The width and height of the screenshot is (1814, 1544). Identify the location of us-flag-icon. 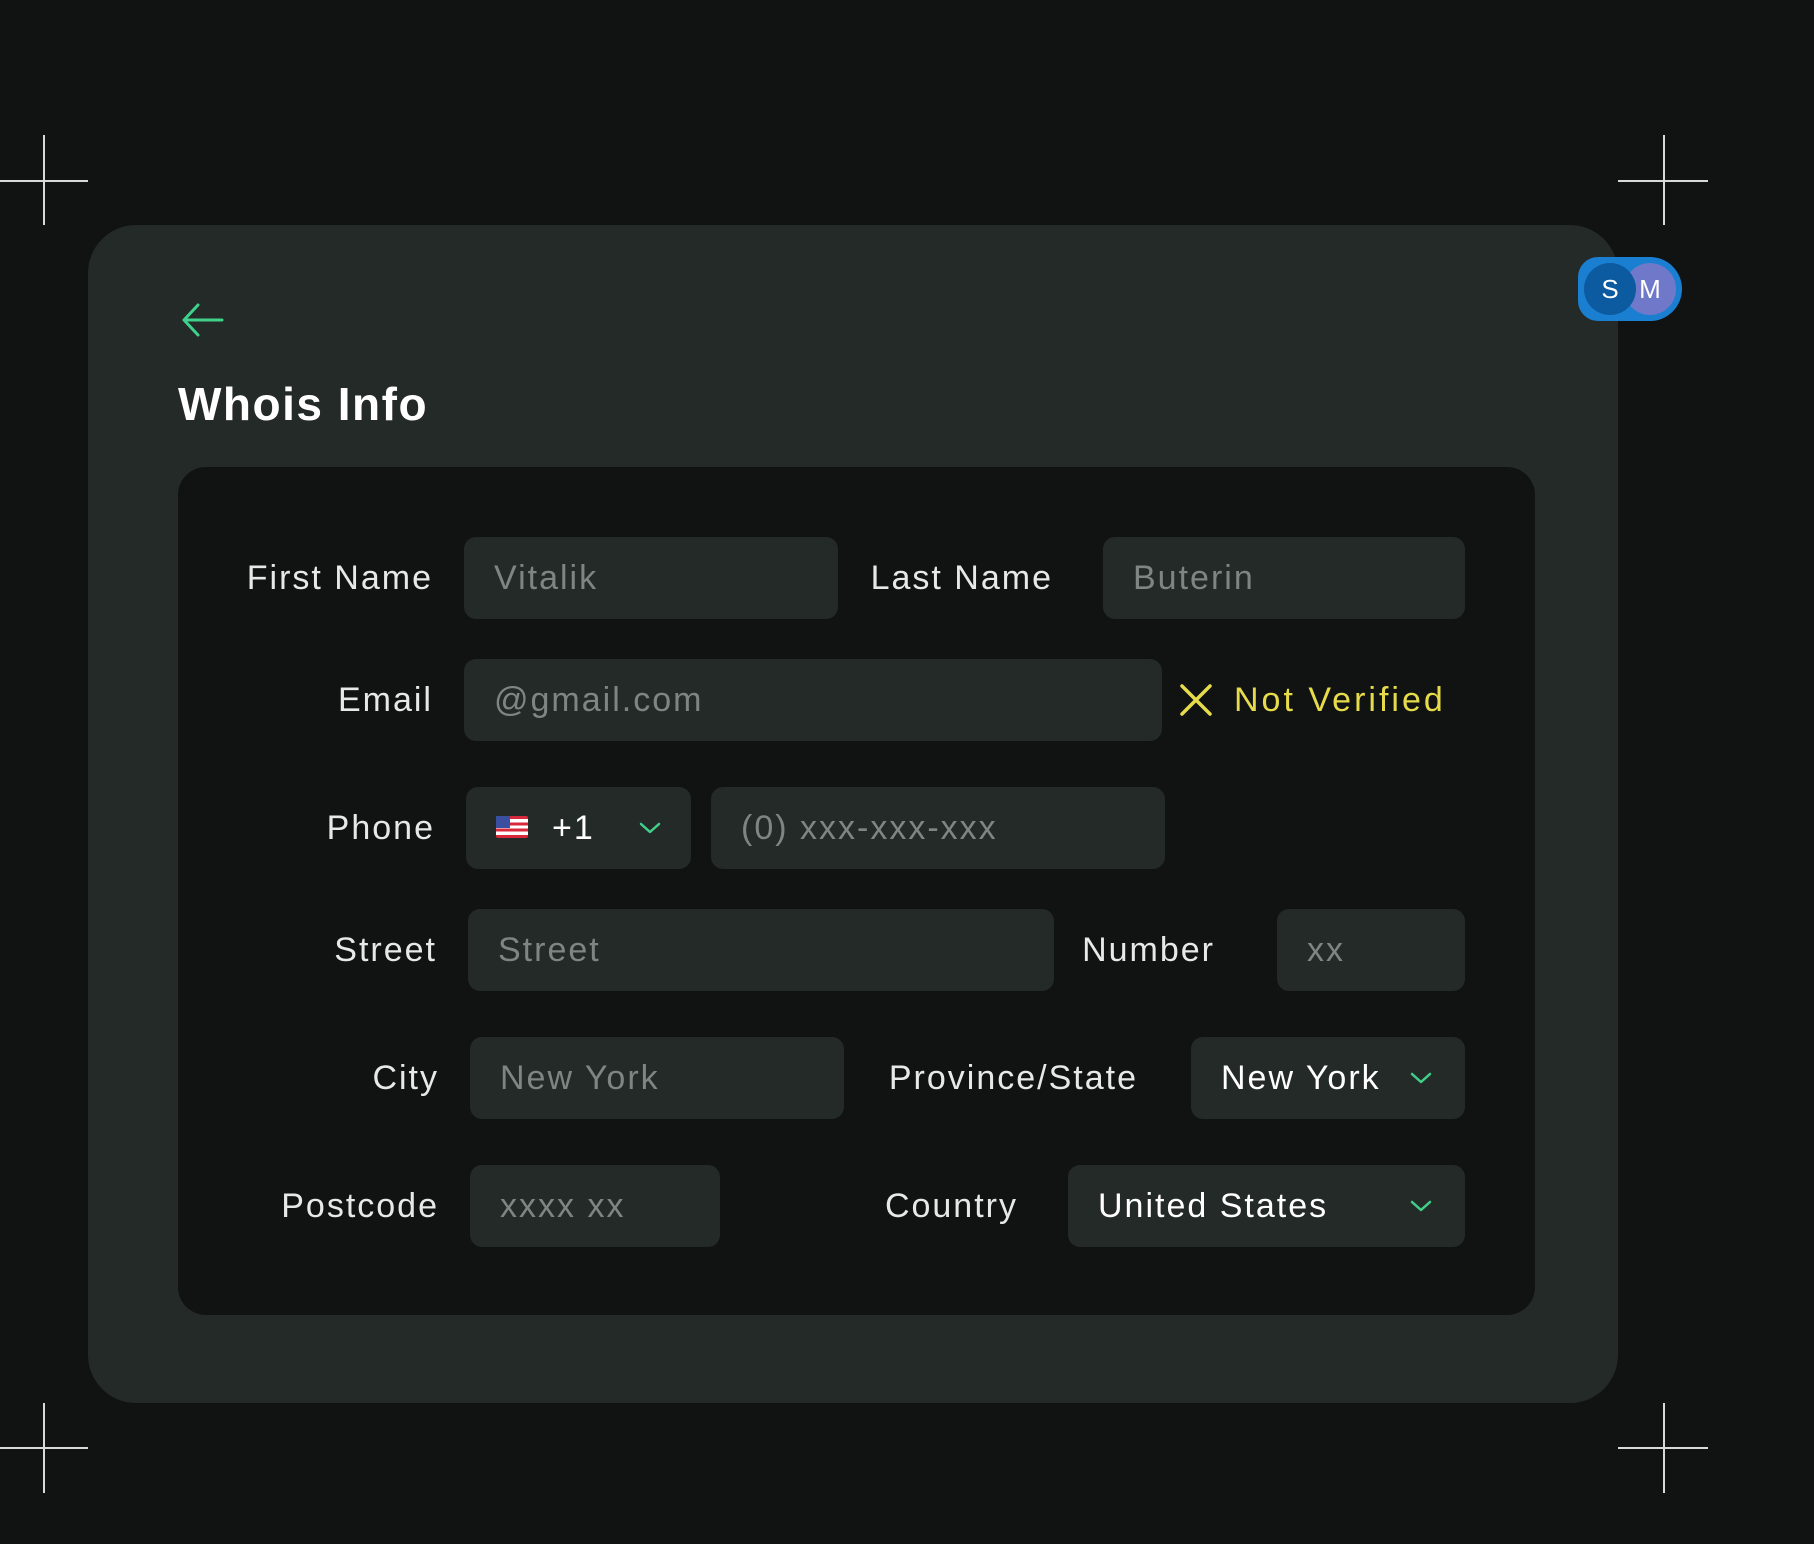
(512, 827).